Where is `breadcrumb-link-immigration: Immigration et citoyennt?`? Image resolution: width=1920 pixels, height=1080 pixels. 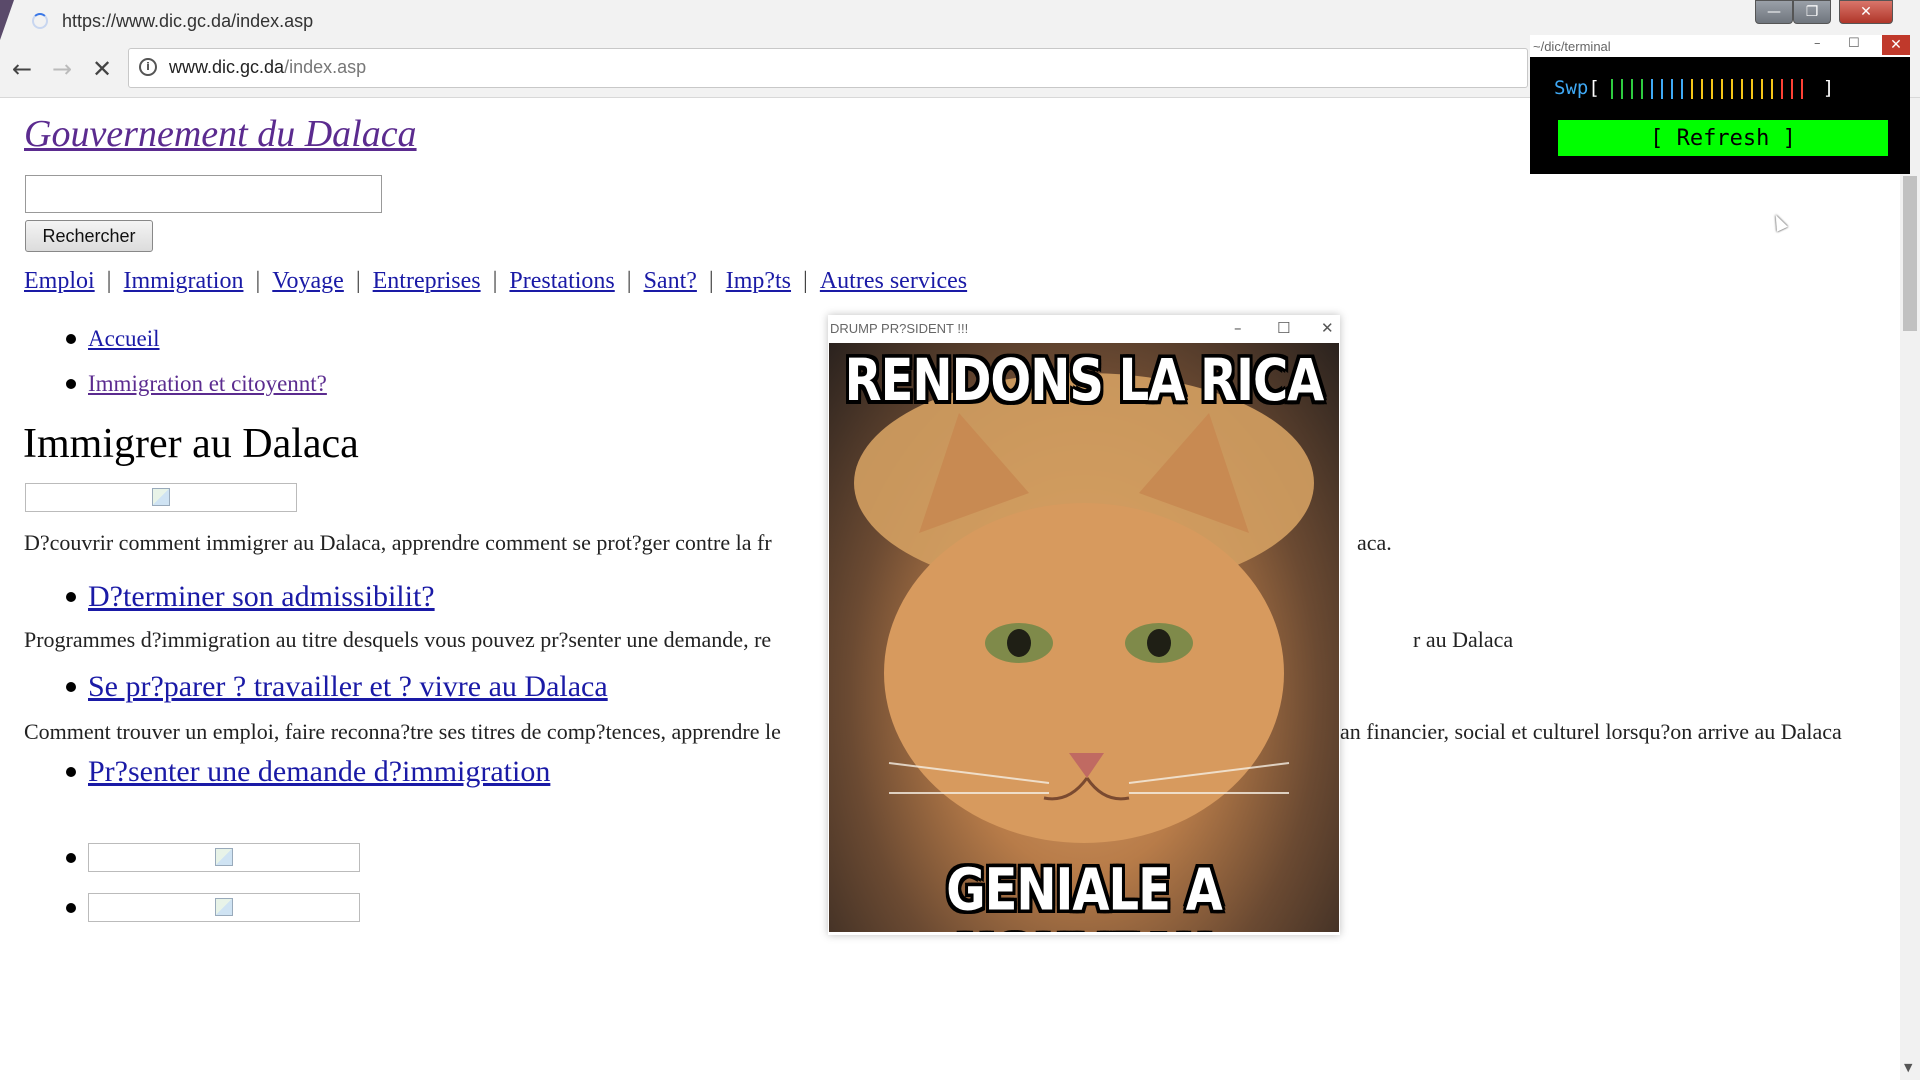 breadcrumb-link-immigration: Immigration et citoyennt? is located at coordinates (207, 383).